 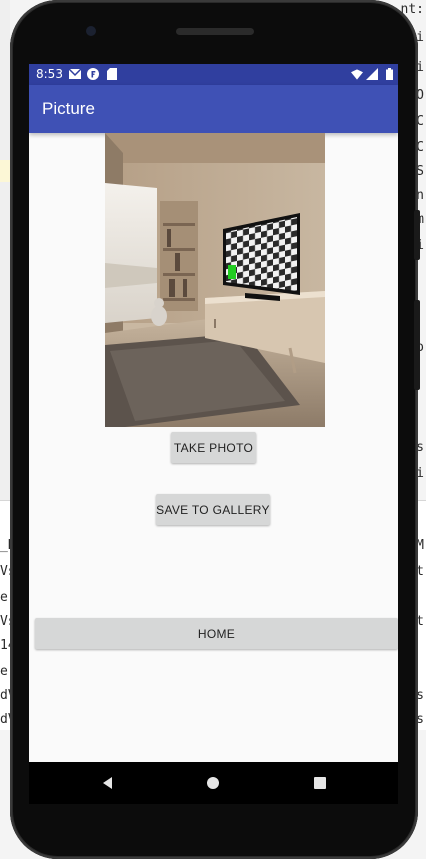 What do you see at coordinates (357, 74) in the screenshot?
I see `wifi-icon` at bounding box center [357, 74].